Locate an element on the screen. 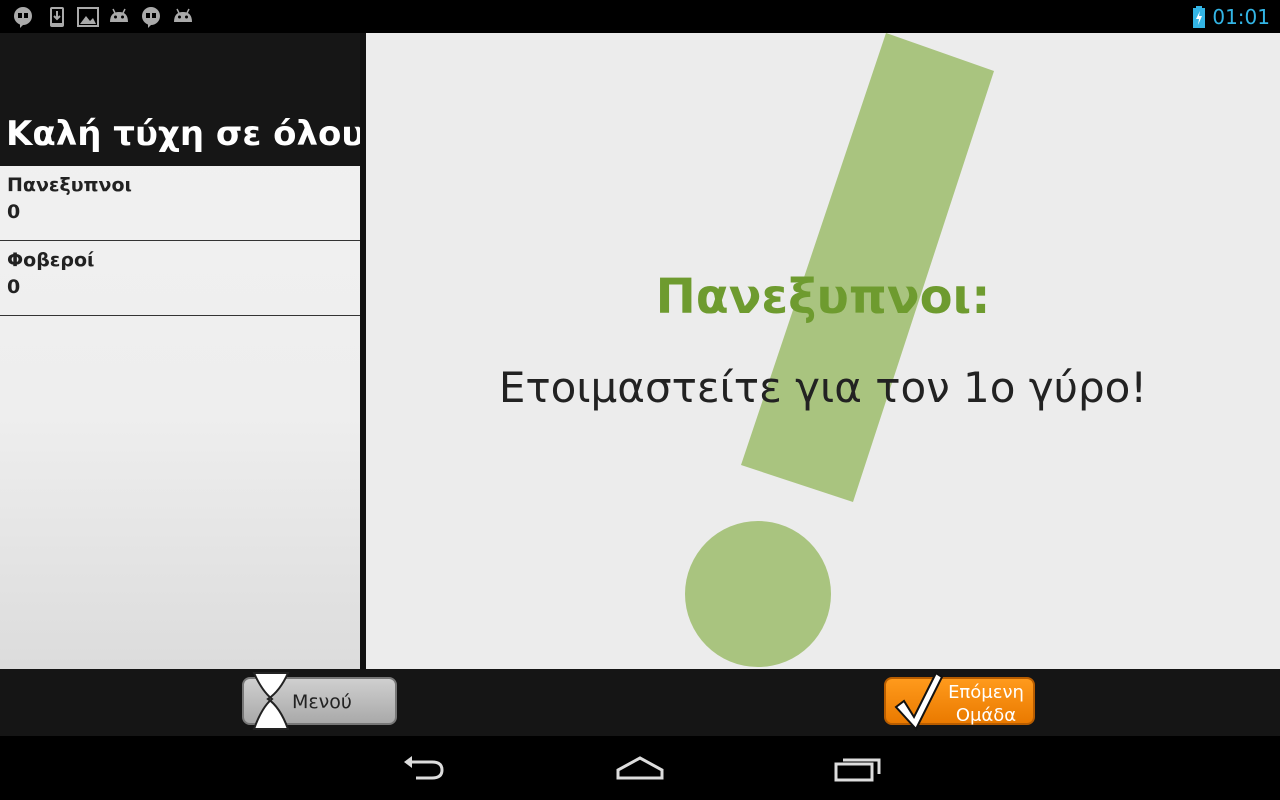 The image size is (1280, 800). navigation-bar is located at coordinates (640, 768).